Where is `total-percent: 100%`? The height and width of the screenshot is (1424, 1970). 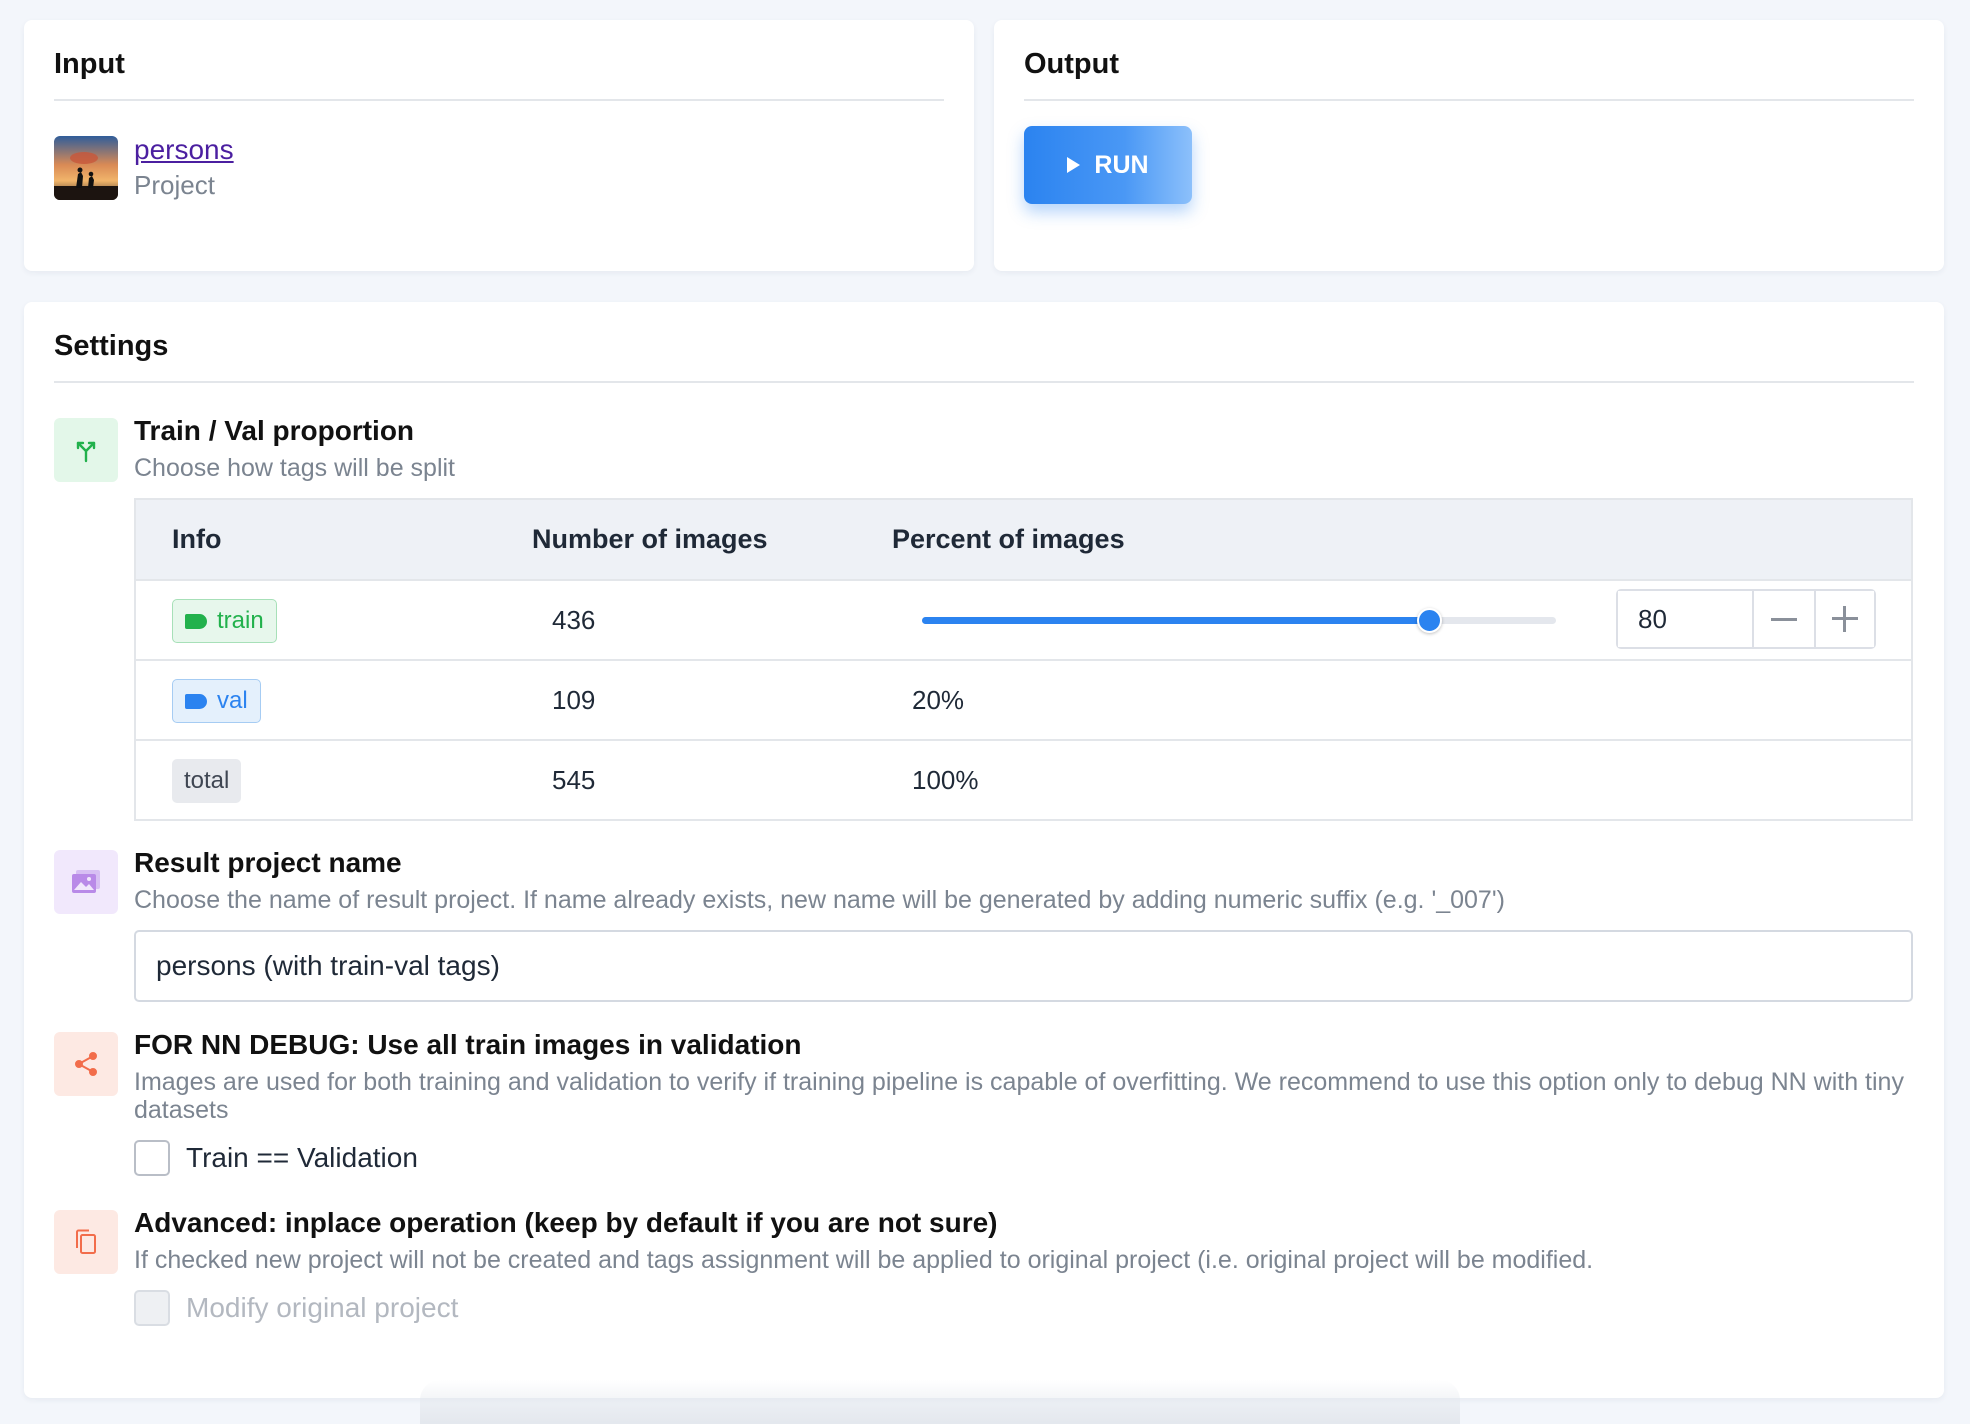 total-percent: 100% is located at coordinates (945, 780).